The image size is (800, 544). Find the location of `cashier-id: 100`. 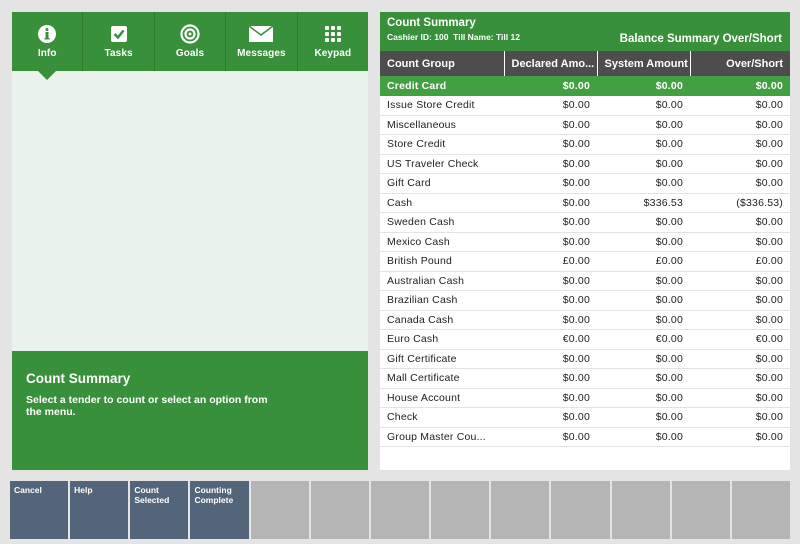

cashier-id: 100 is located at coordinates (441, 37).